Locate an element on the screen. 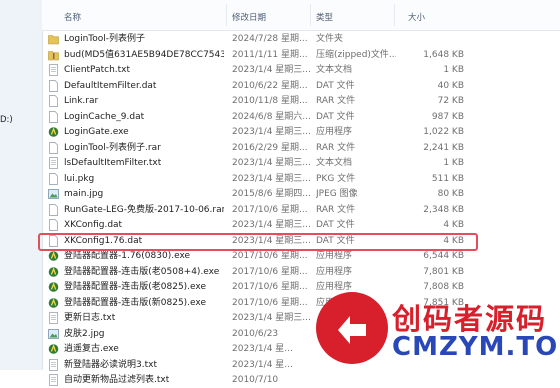  file-name: 登陆器配置器-连击版(老0825).exe is located at coordinates (135, 287).